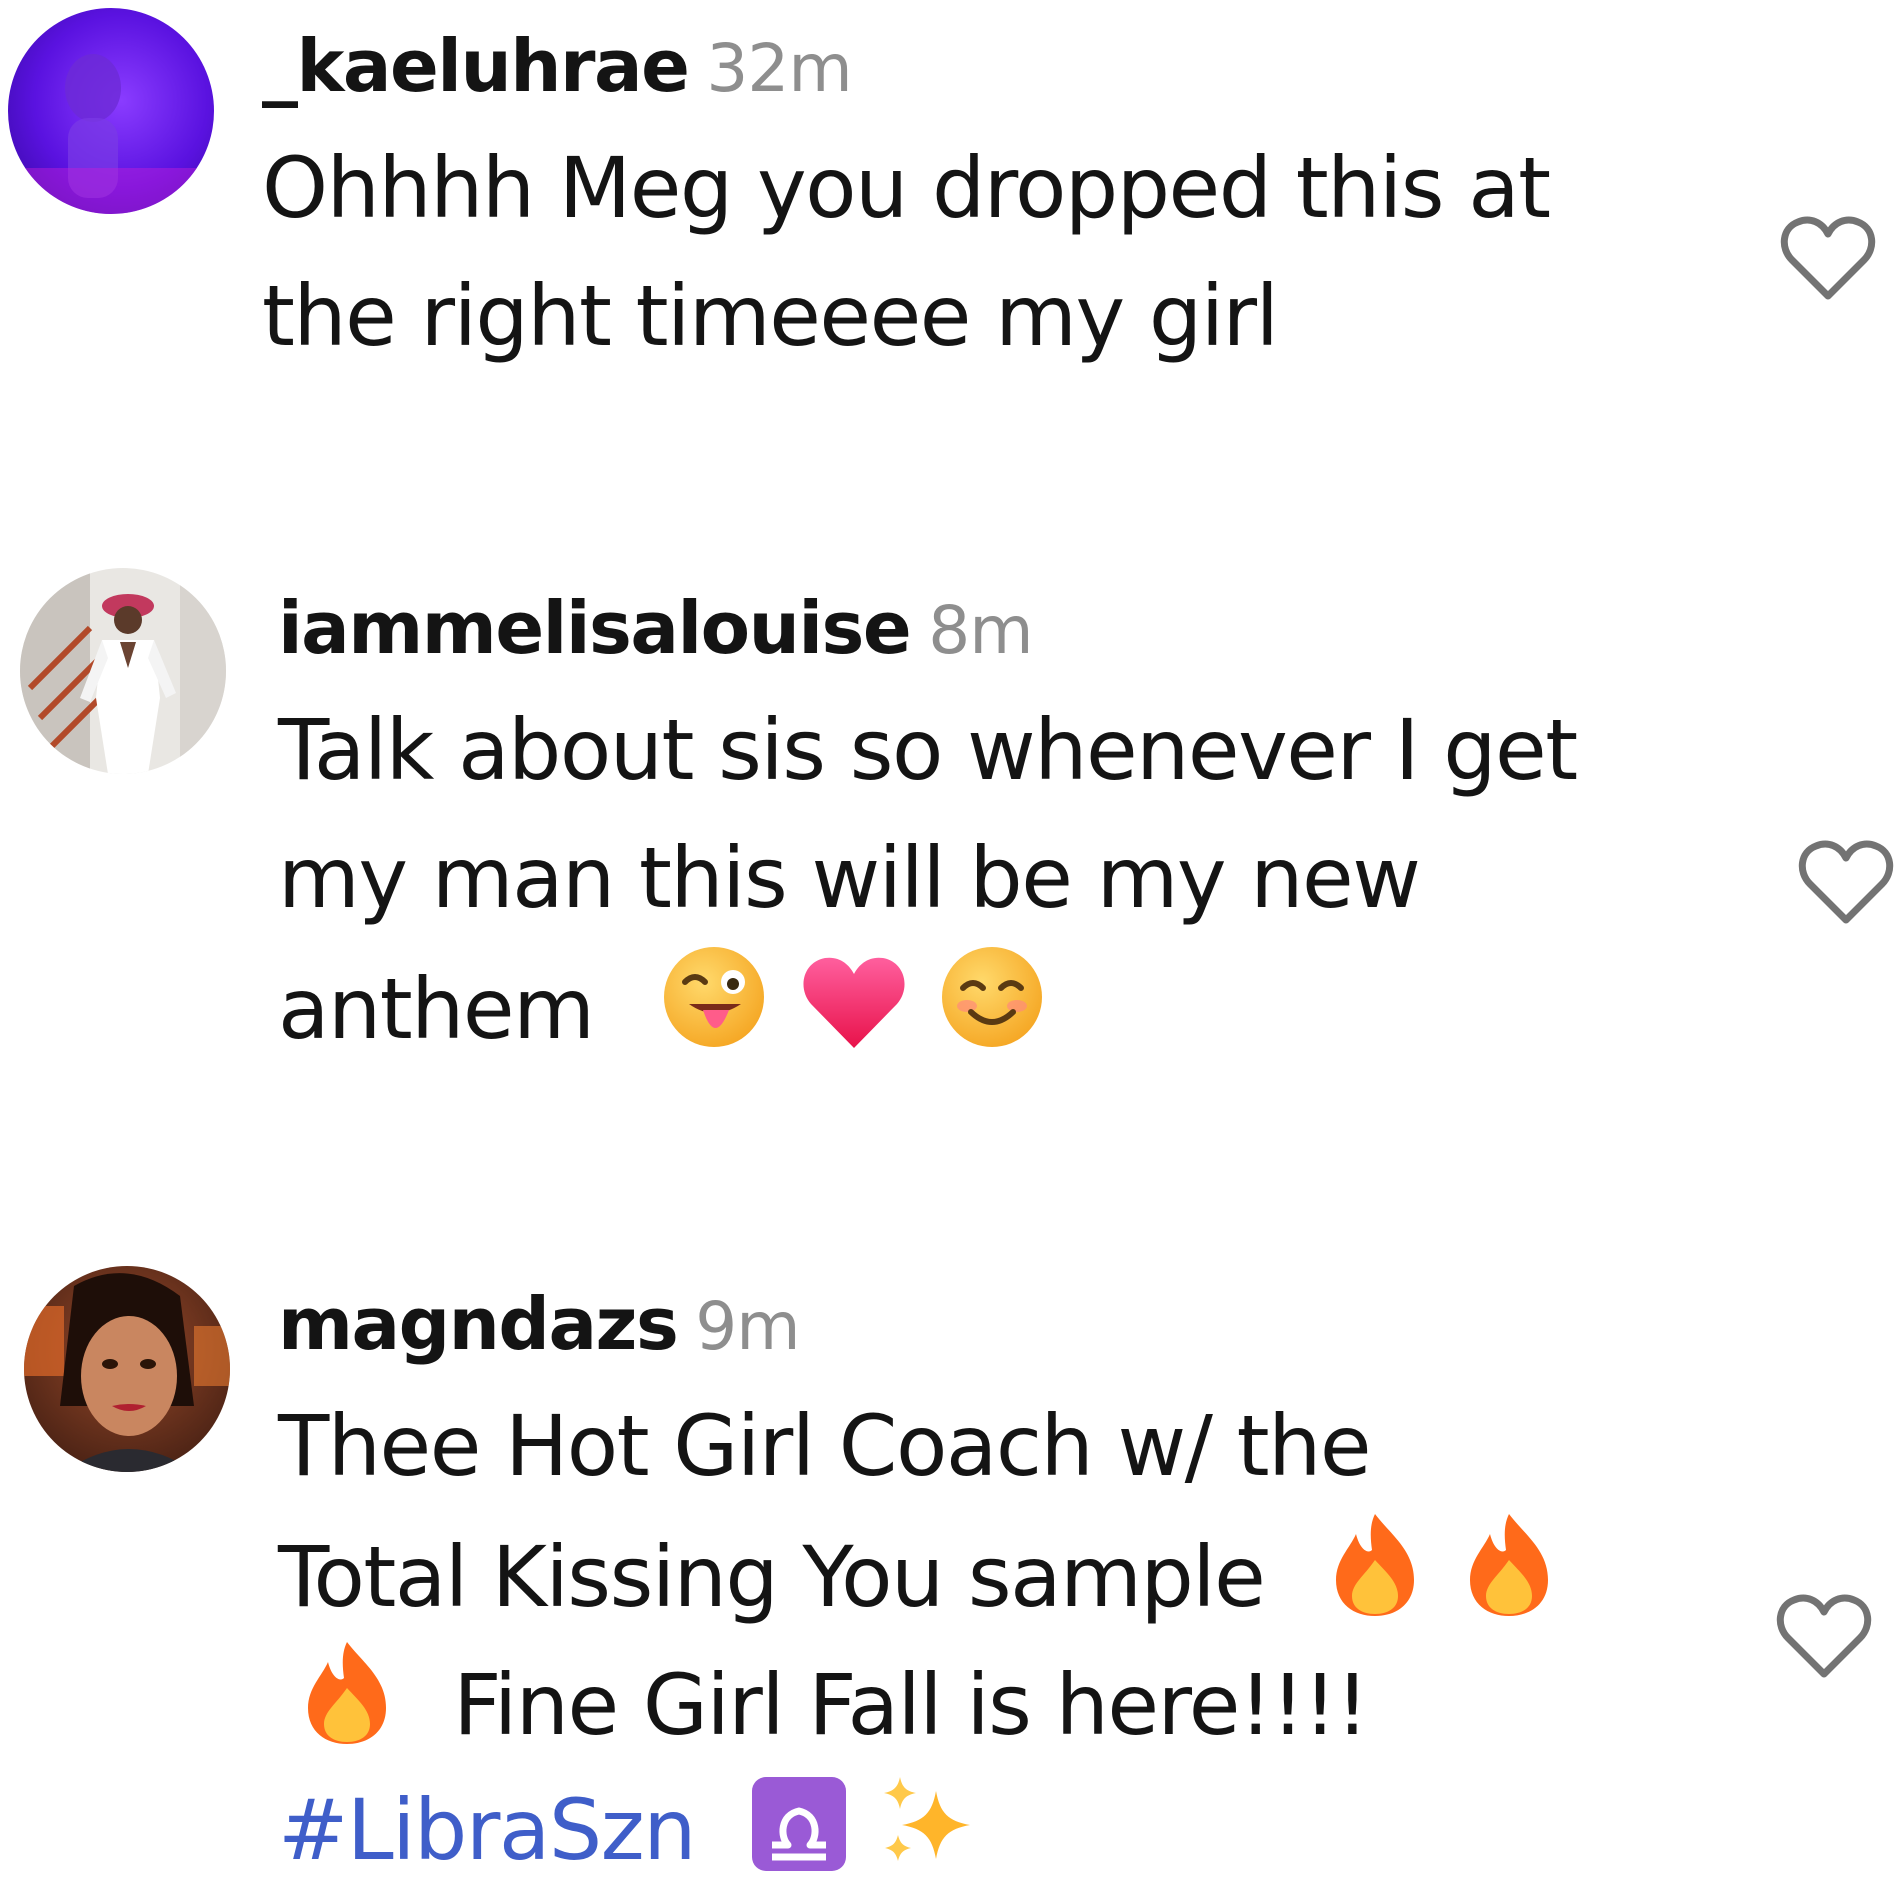  Describe the element at coordinates (849, 878) in the screenshot. I see `comment-text-line: my man this will be my new` at that location.